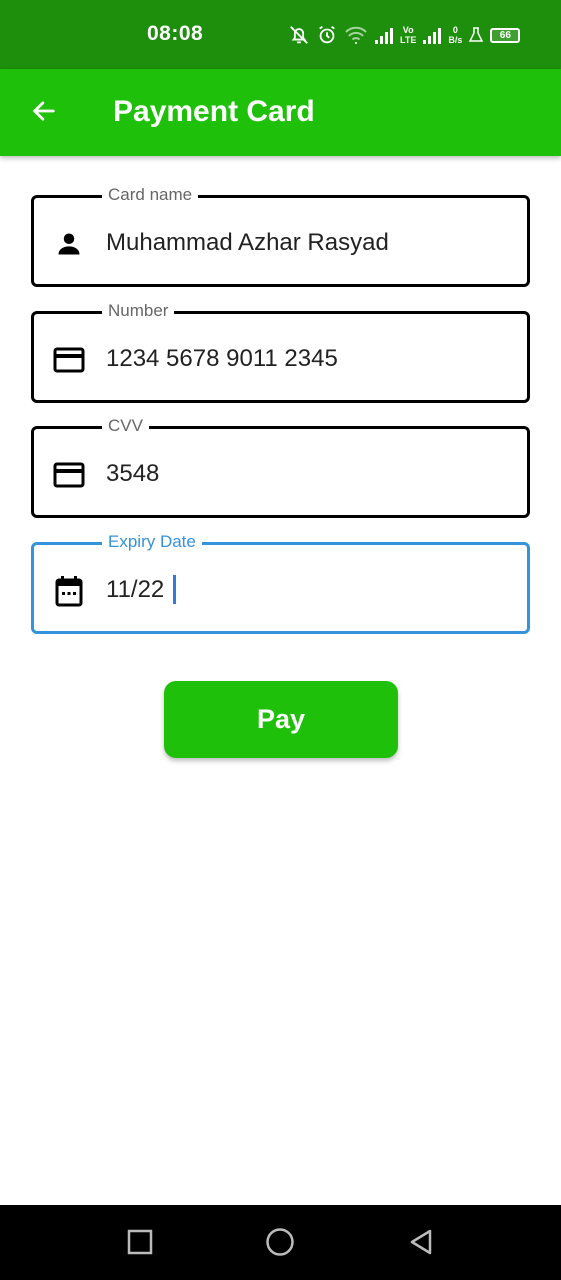 Image resolution: width=561 pixels, height=1280 pixels. I want to click on page-title: Payment Card, so click(214, 111).